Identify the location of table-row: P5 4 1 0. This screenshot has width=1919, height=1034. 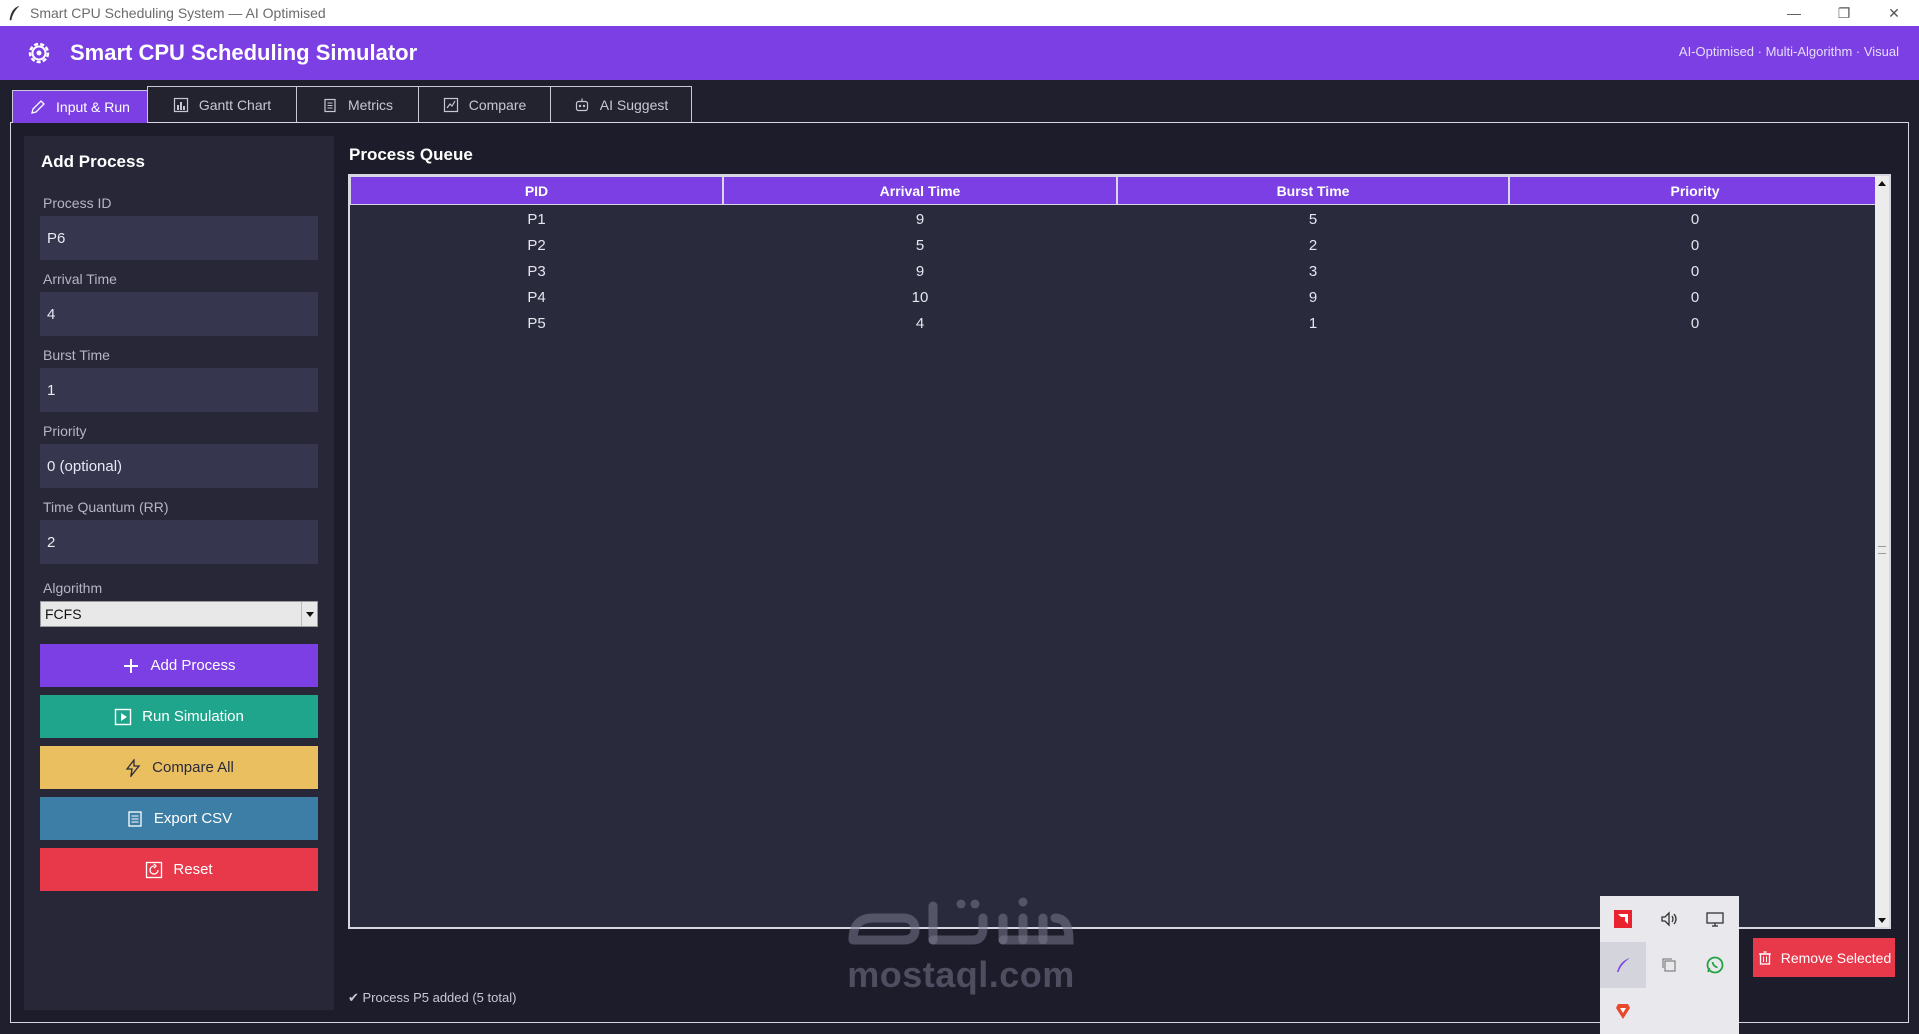
(1115, 323).